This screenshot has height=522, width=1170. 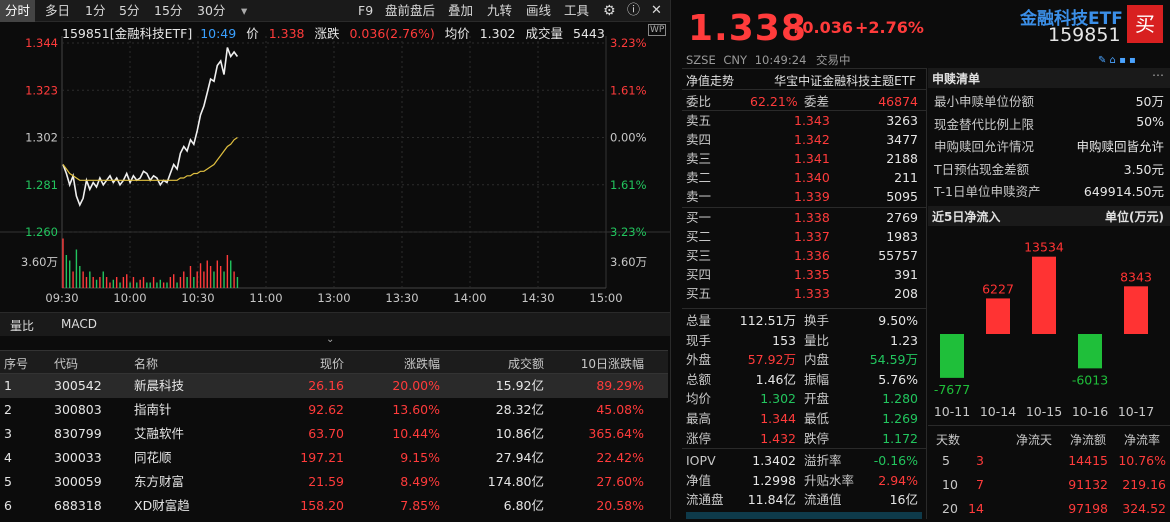 I want to click on jiuzhuan-button: 九转, so click(x=499, y=11).